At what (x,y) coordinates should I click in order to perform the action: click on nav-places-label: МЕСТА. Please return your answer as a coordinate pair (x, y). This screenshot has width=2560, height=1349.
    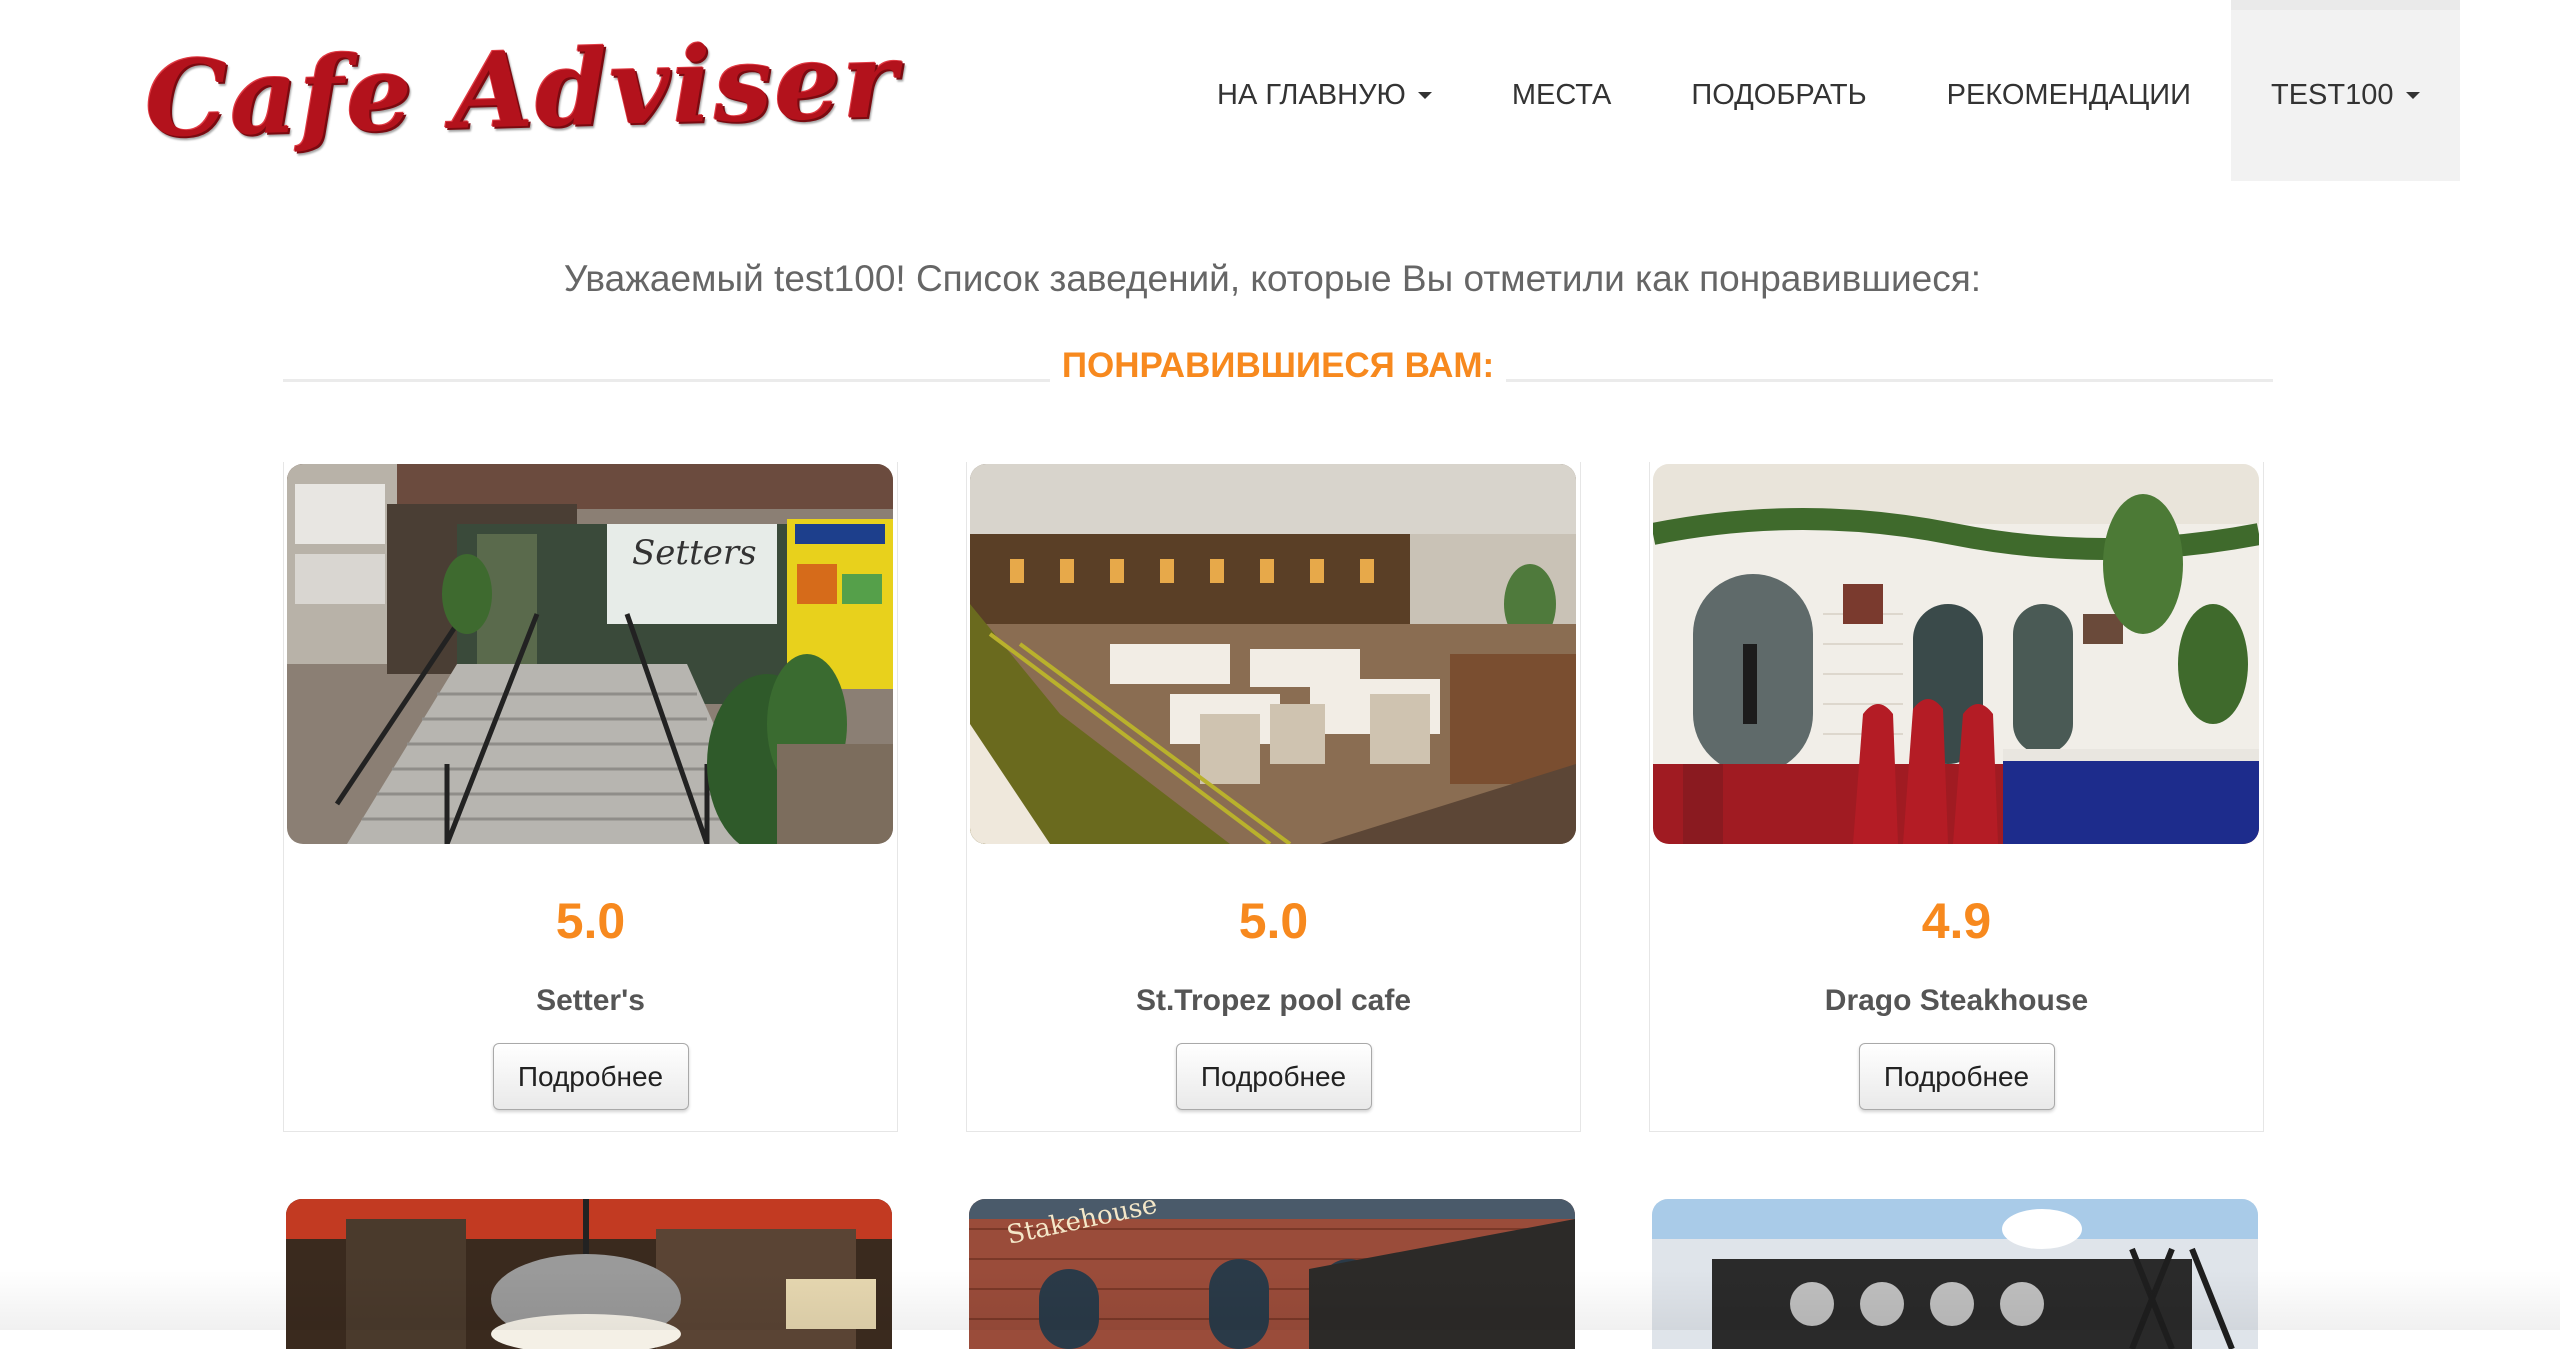
    Looking at the image, I should click on (1561, 95).